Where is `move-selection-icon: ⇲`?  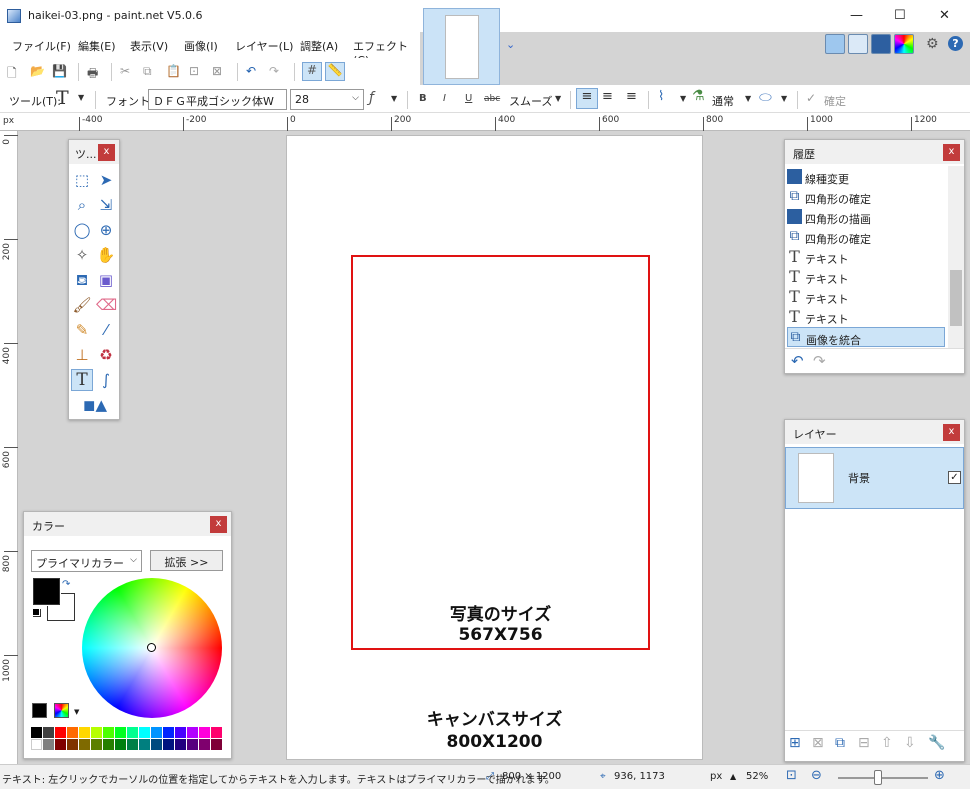
move-selection-icon: ⇲ is located at coordinates (106, 205).